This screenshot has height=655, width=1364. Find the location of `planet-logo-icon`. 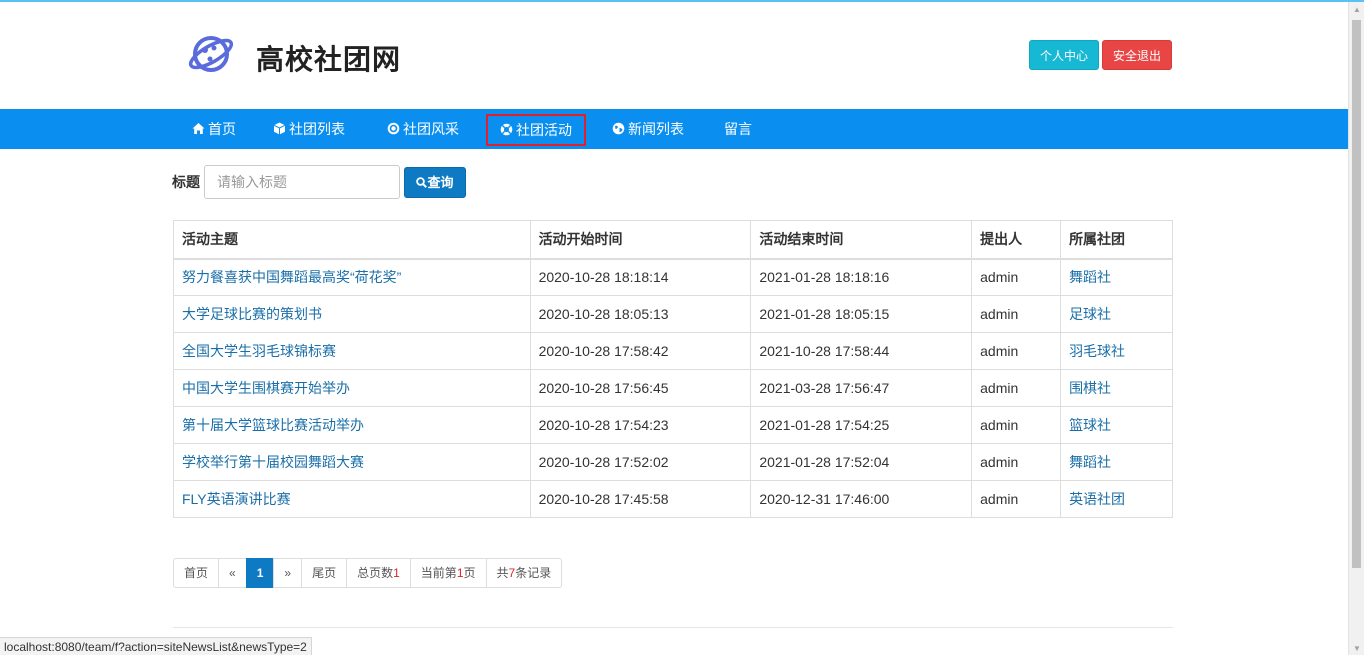

planet-logo-icon is located at coordinates (211, 54).